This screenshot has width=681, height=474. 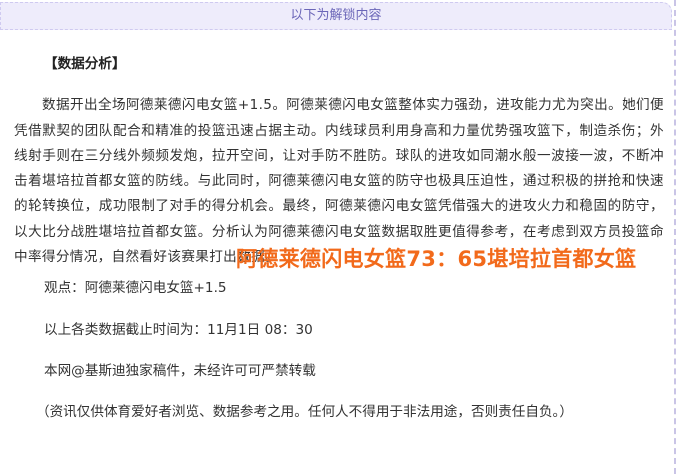 What do you see at coordinates (336, 16) in the screenshot?
I see `unlock-banner: 以下为解锁内容` at bounding box center [336, 16].